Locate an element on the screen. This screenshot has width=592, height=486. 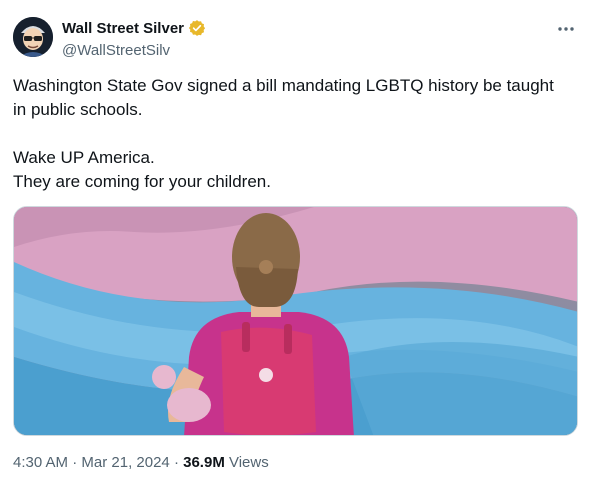
author-name-row: Wall Street Silver is located at coordinates (134, 28).